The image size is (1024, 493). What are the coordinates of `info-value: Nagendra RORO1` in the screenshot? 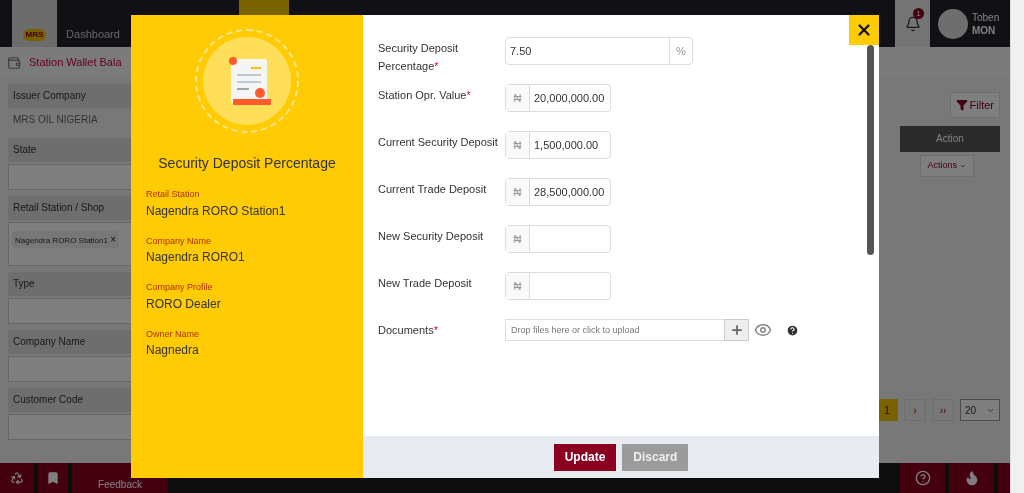 It's located at (196, 257).